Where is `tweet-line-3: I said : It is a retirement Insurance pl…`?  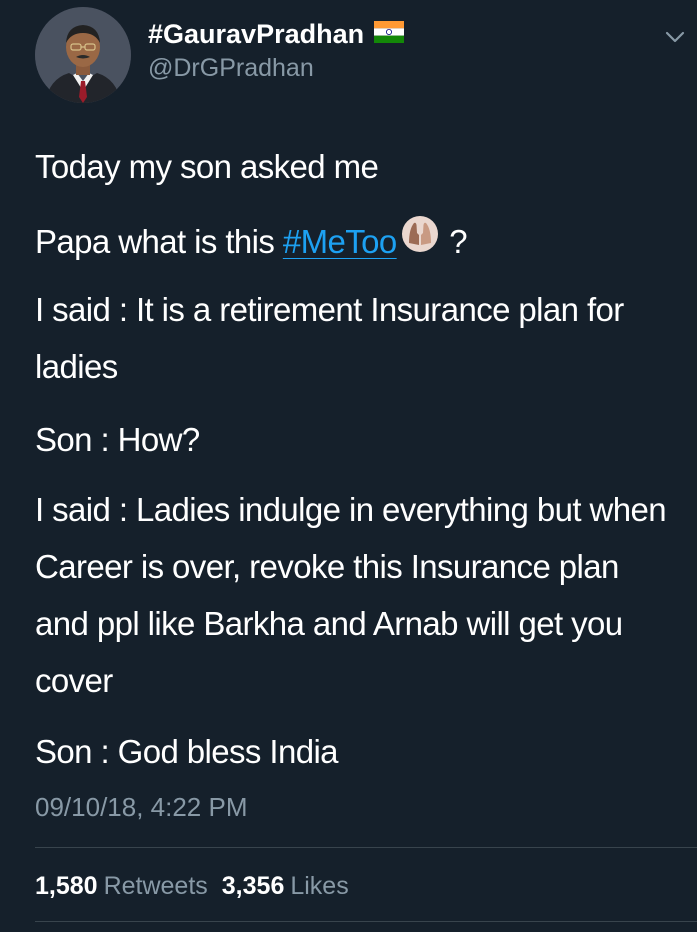 tweet-line-3: I said : It is a retirement Insurance pl… is located at coordinates (329, 338).